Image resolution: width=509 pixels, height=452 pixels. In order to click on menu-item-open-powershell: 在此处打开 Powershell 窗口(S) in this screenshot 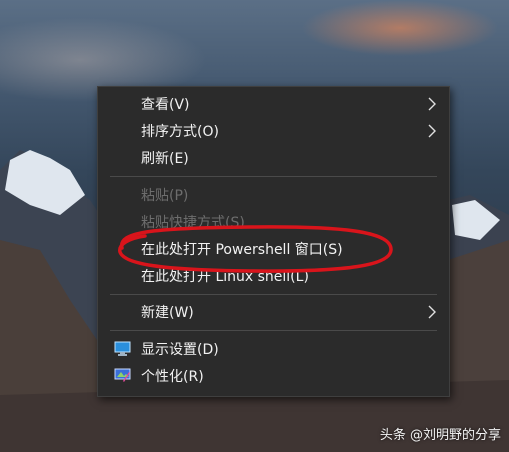, I will do `click(273, 249)`.